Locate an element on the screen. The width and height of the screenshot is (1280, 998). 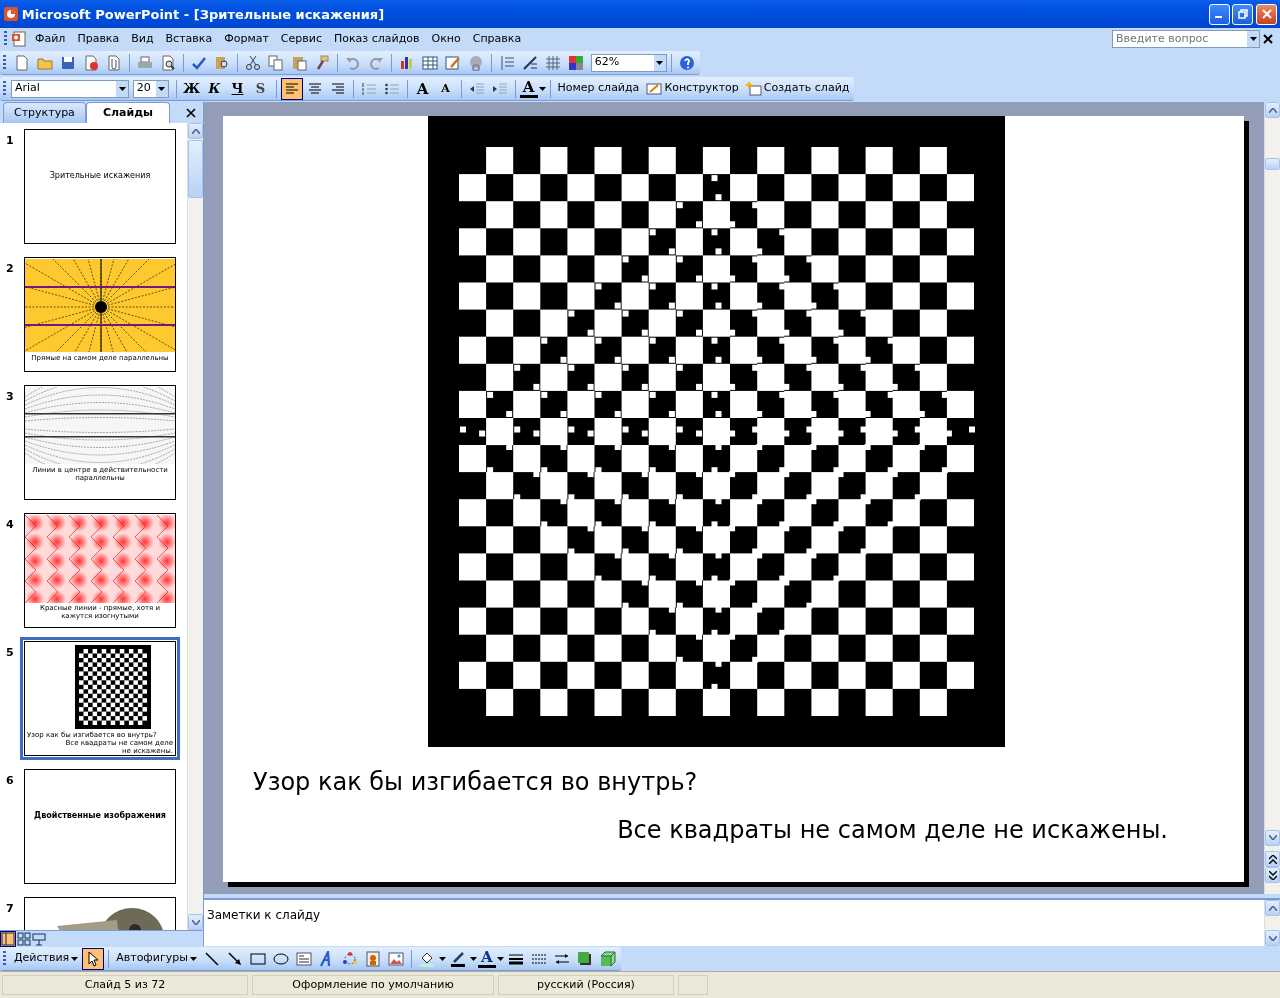
picture-icon is located at coordinates (395, 958).